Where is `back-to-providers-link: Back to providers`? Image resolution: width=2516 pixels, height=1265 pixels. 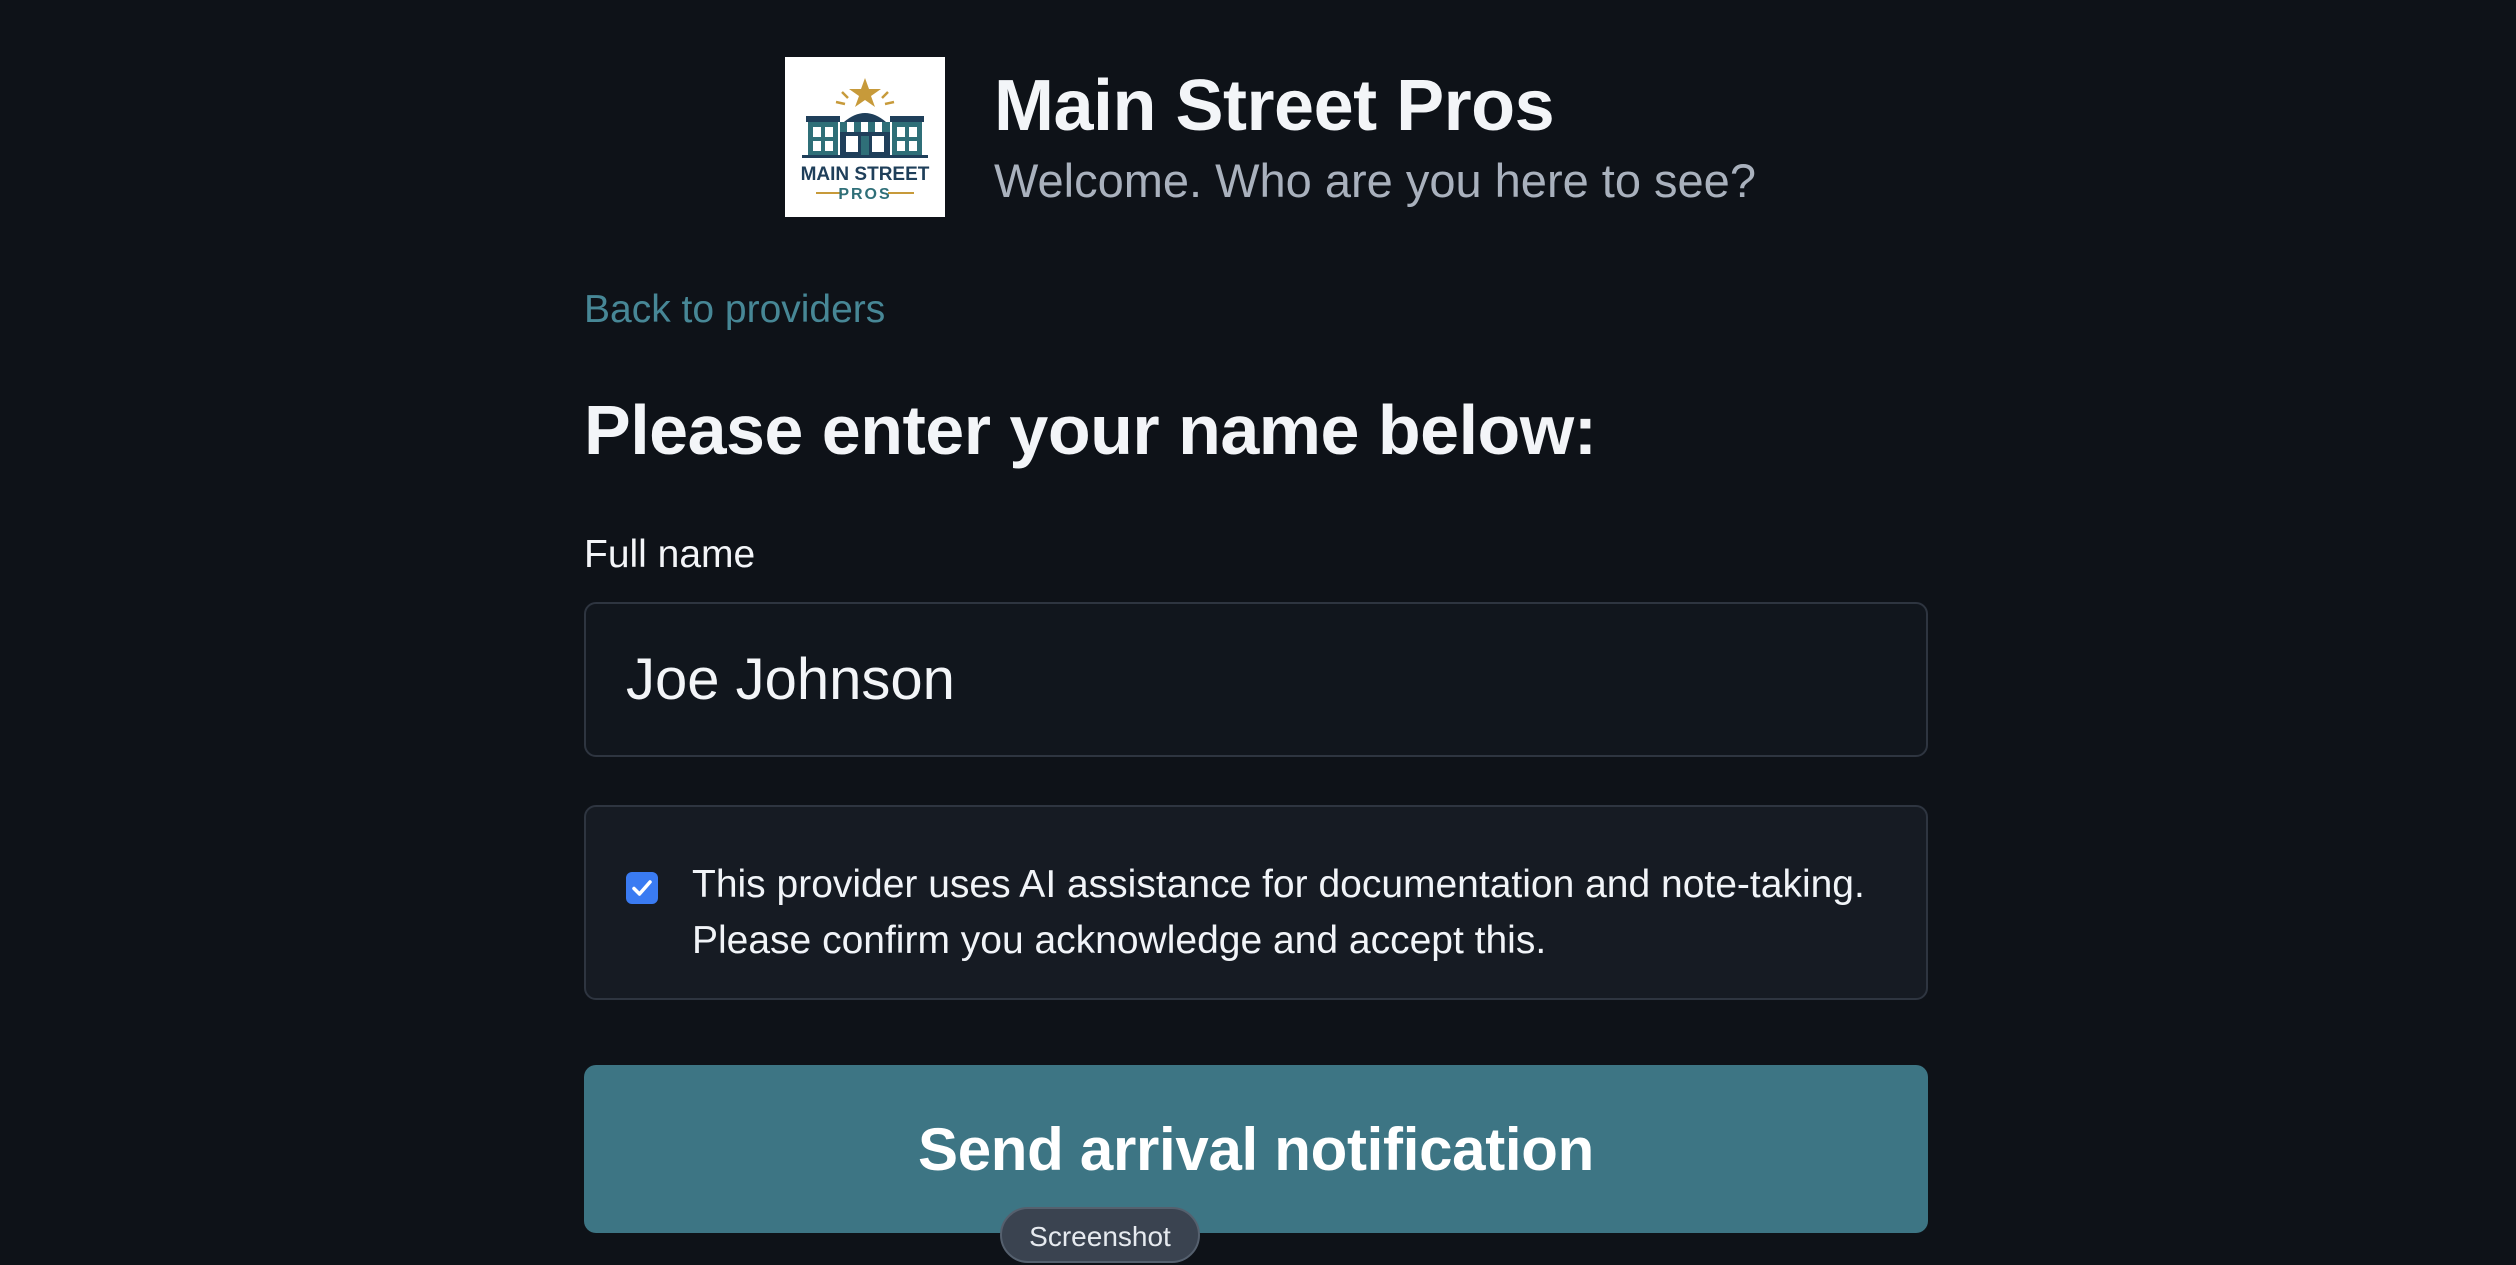 back-to-providers-link: Back to providers is located at coordinates (734, 310).